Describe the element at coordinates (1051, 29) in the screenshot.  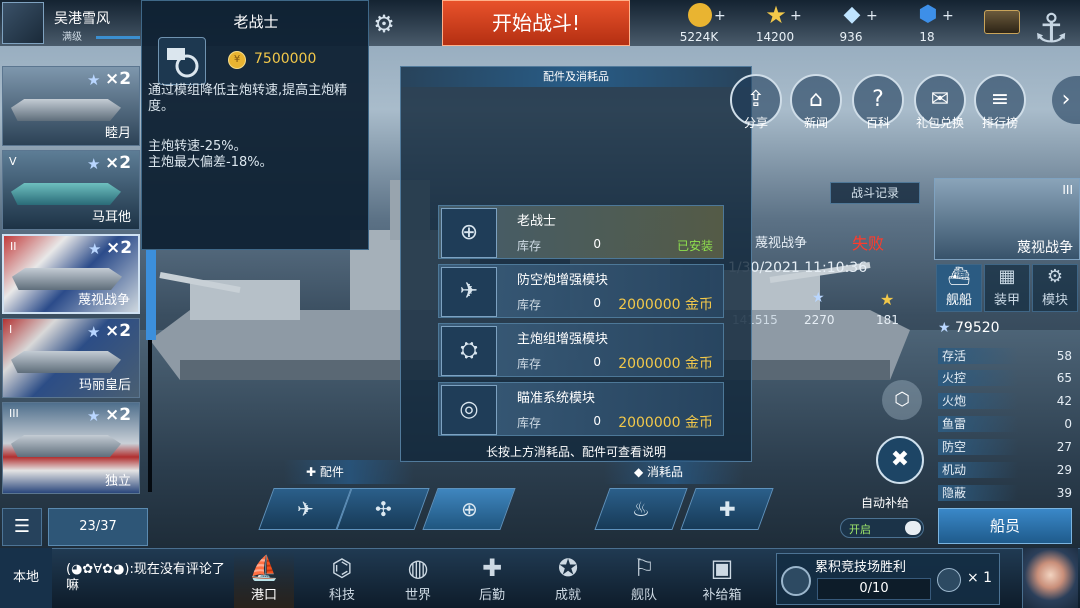
I see `anchor-icon: ⚓` at that location.